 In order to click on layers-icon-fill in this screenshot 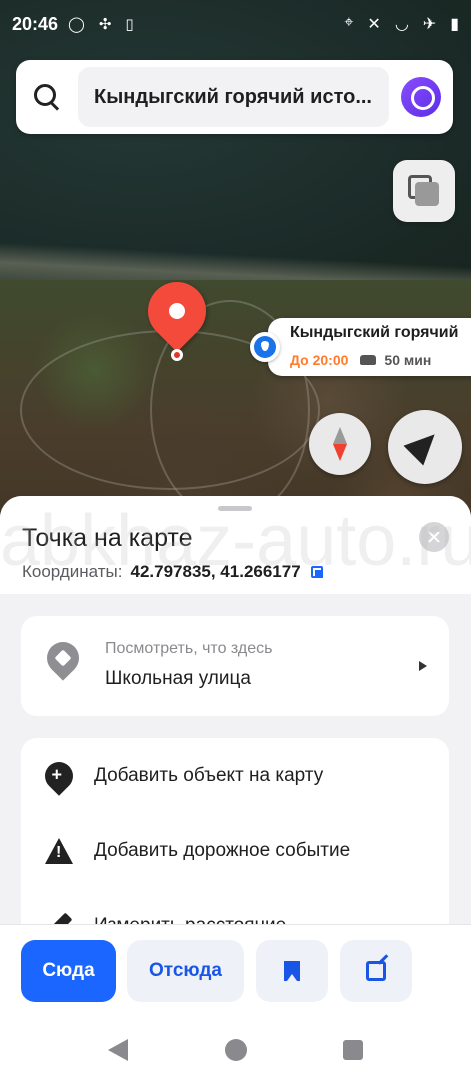, I will do `click(427, 194)`.